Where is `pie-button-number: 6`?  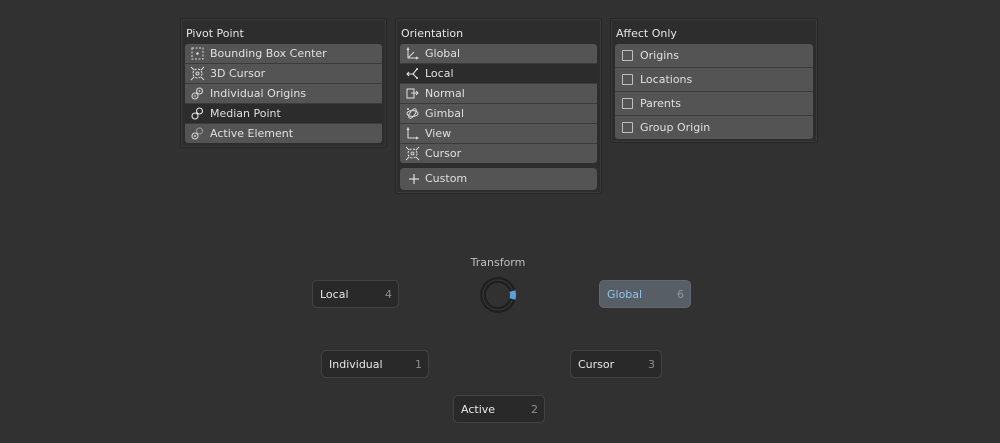 pie-button-number: 6 is located at coordinates (680, 294).